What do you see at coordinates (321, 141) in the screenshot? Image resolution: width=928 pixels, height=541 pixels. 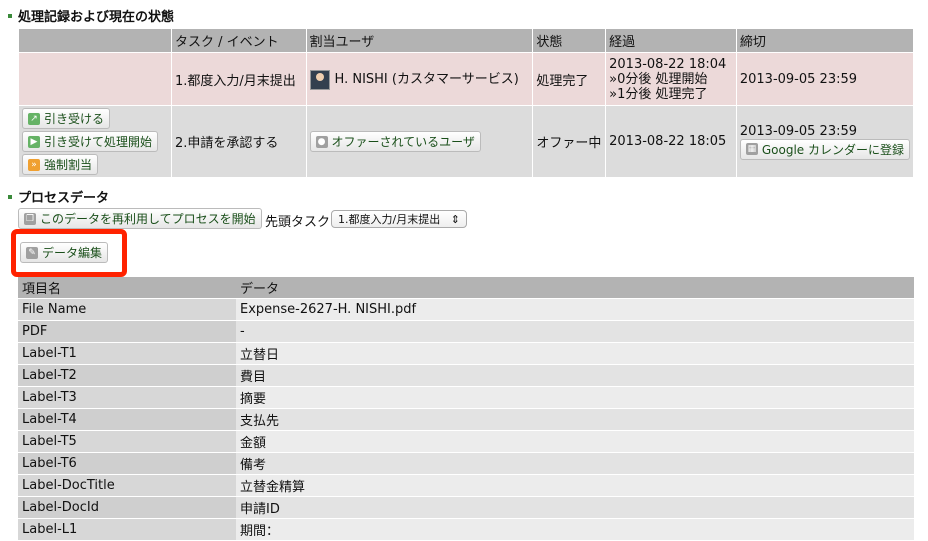 I see `user-icon: ●` at bounding box center [321, 141].